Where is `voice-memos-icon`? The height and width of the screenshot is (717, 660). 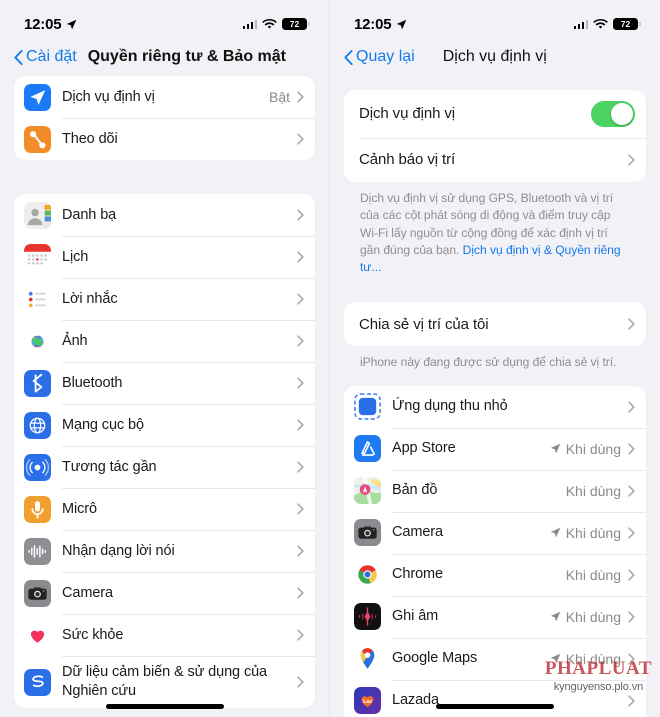
voice-memos-icon is located at coordinates (367, 617).